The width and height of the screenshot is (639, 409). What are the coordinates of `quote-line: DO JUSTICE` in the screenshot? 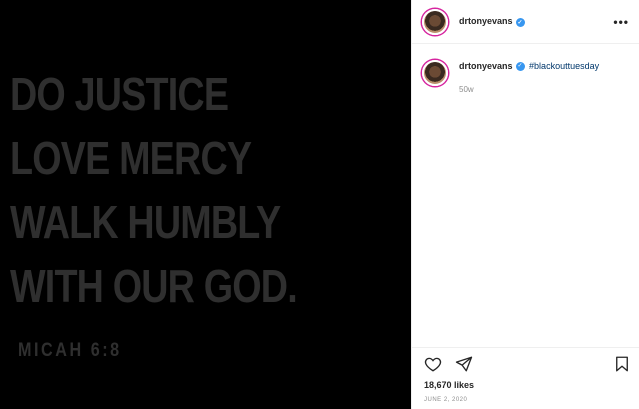 It's located at (119, 94).